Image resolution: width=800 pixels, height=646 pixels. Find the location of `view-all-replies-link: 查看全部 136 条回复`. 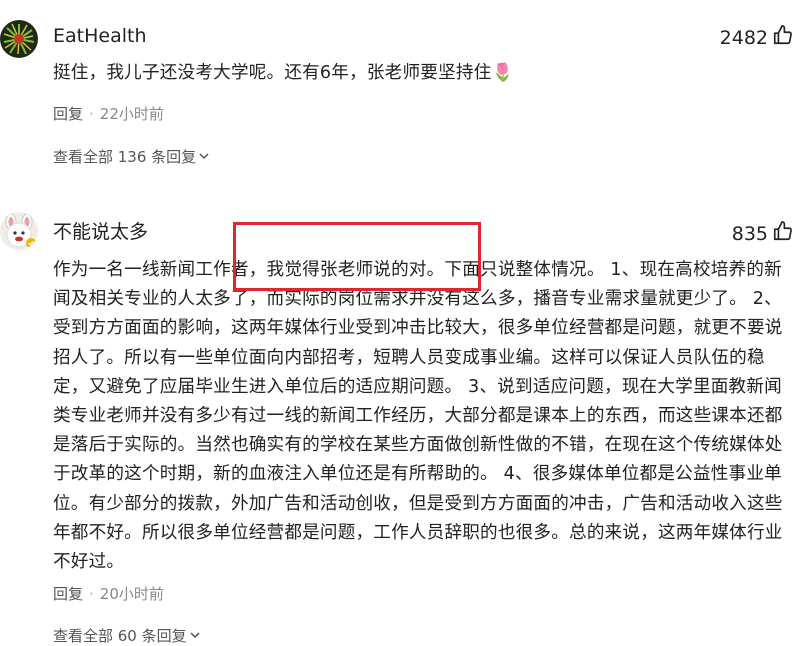

view-all-replies-link: 查看全部 136 条回复 is located at coordinates (131, 157).